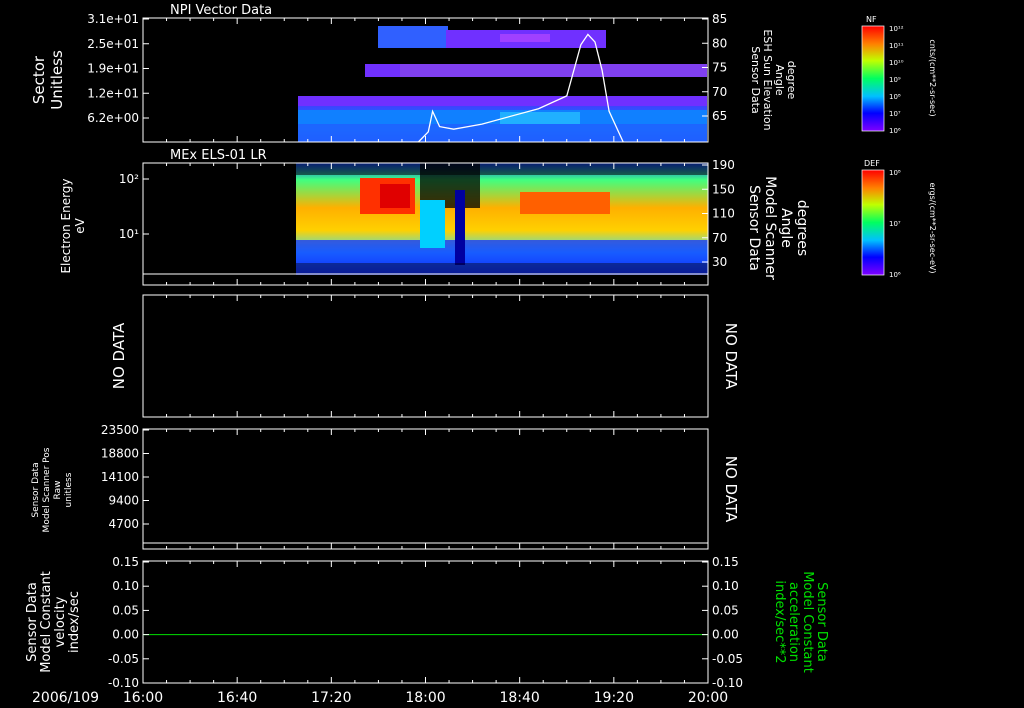  What do you see at coordinates (74, 622) in the screenshot?
I see `velocity-ylabel-4: index/sec` at bounding box center [74, 622].